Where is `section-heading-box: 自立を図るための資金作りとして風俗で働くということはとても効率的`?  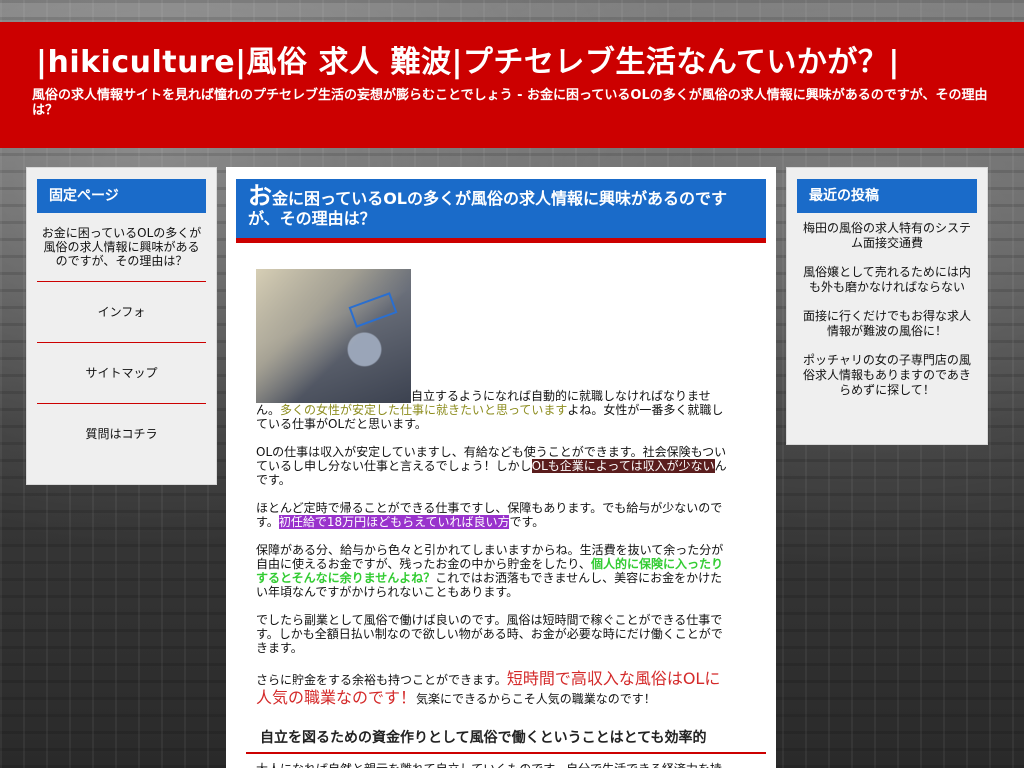 section-heading-box: 自立を図るための資金作りとして風俗で働くということはとても効率的 is located at coordinates (506, 738).